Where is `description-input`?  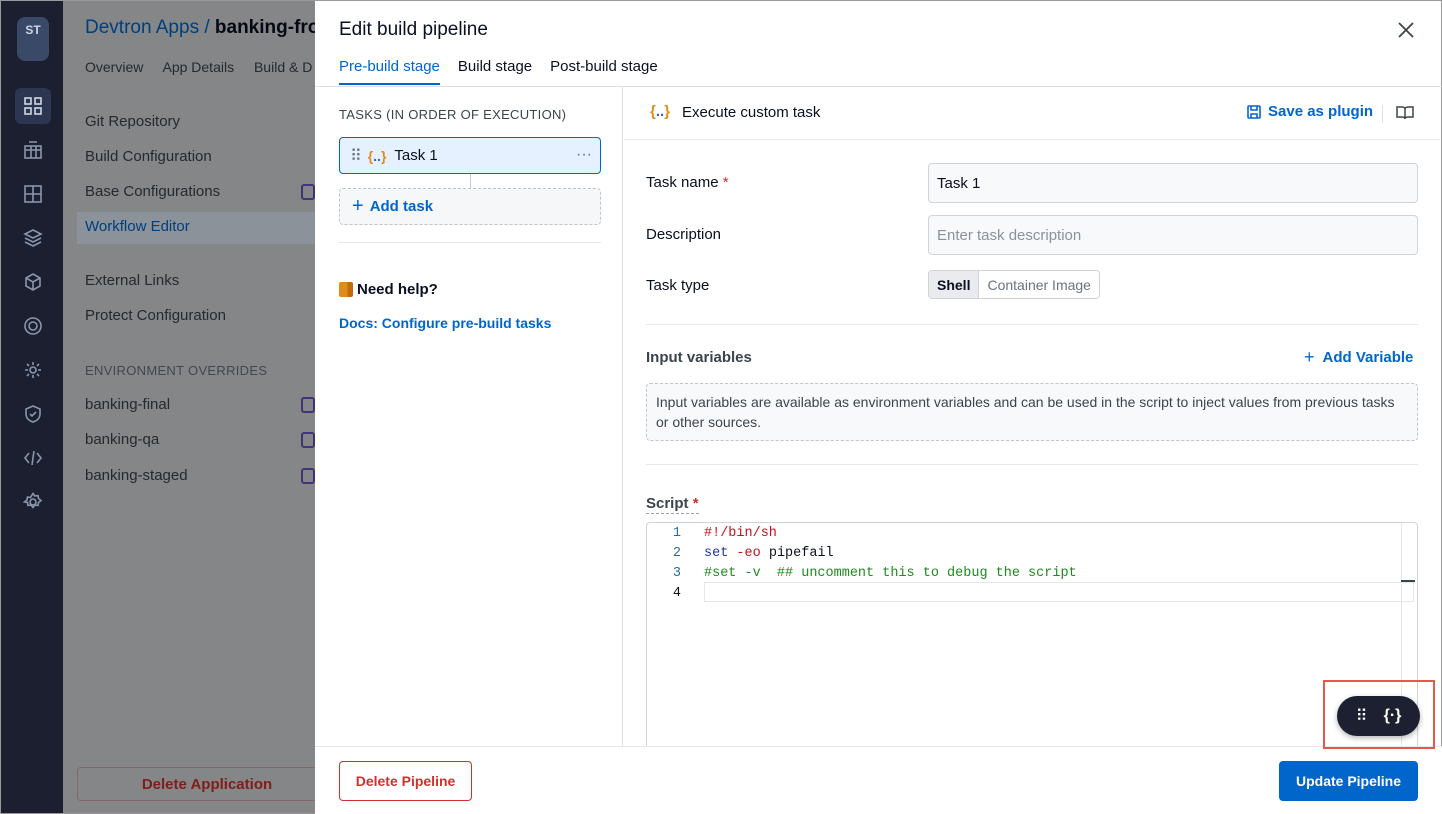
description-input is located at coordinates (1173, 235).